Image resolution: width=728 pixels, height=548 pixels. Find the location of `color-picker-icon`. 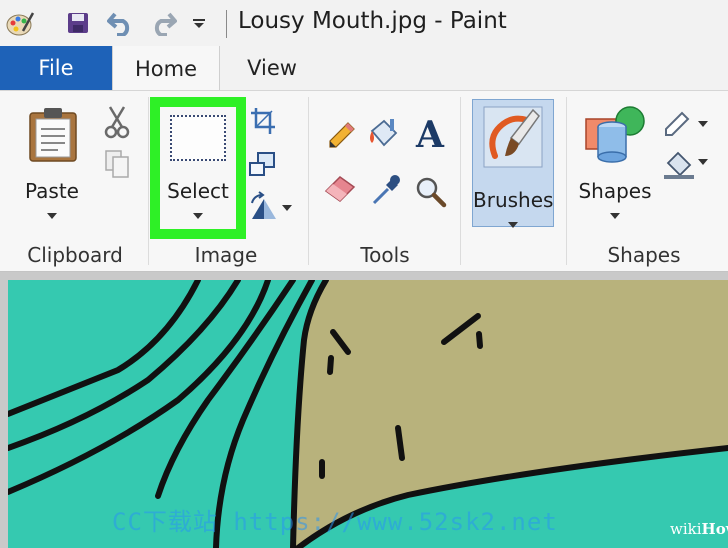

color-picker-icon is located at coordinates (386, 192).